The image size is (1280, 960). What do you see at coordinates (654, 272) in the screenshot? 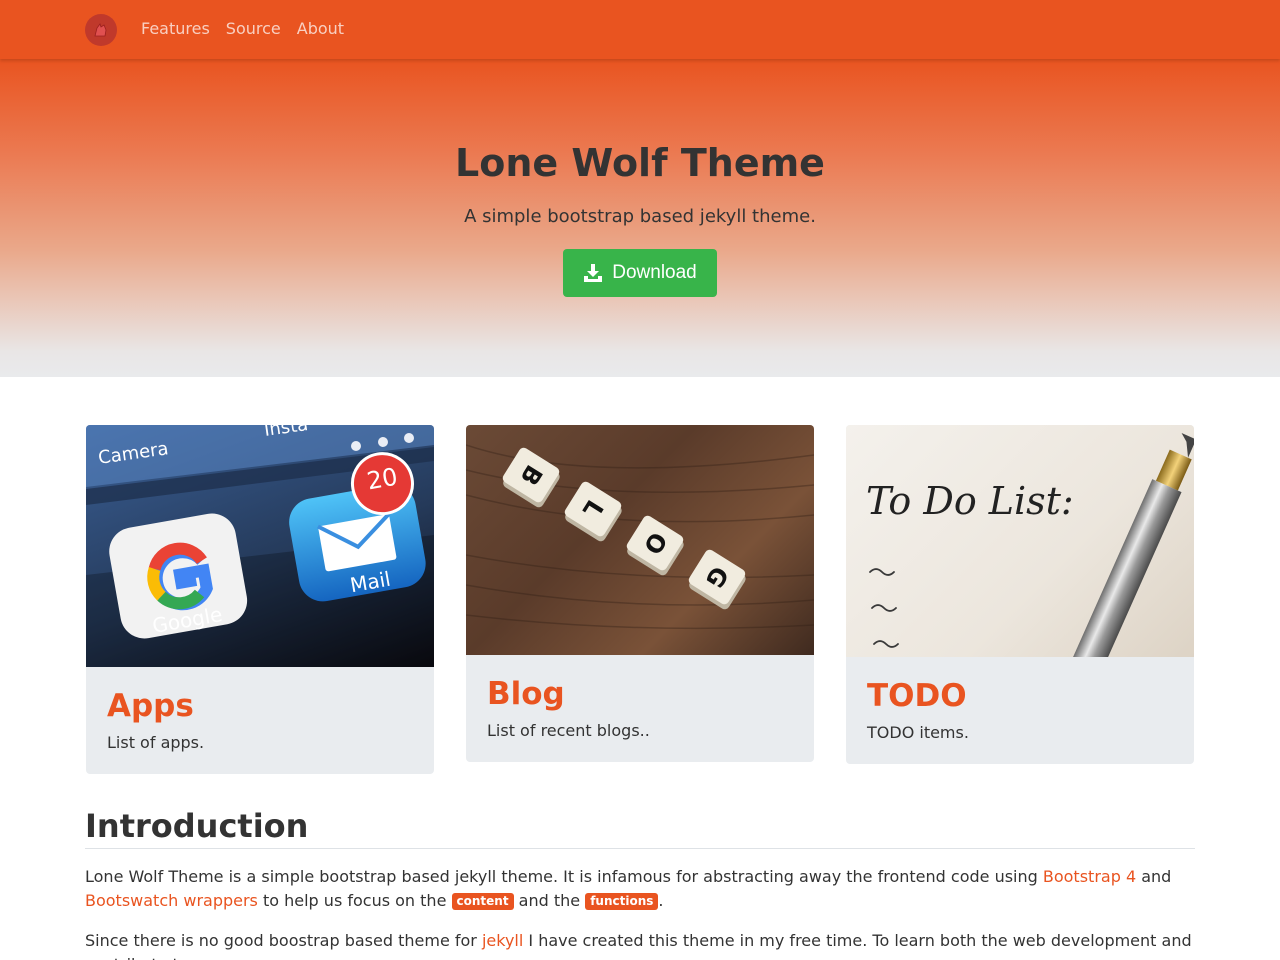
I see `download-button-label: Download` at bounding box center [654, 272].